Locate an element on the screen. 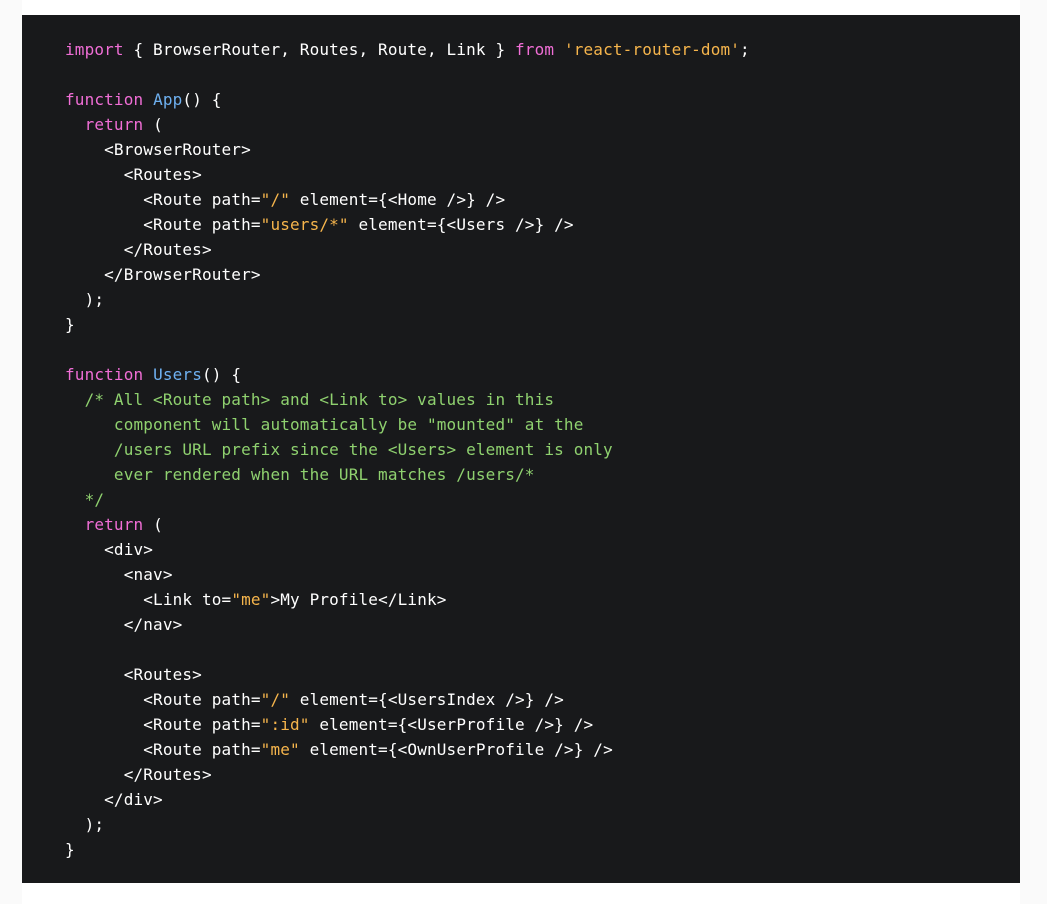  code-line: <div> is located at coordinates (542, 549).